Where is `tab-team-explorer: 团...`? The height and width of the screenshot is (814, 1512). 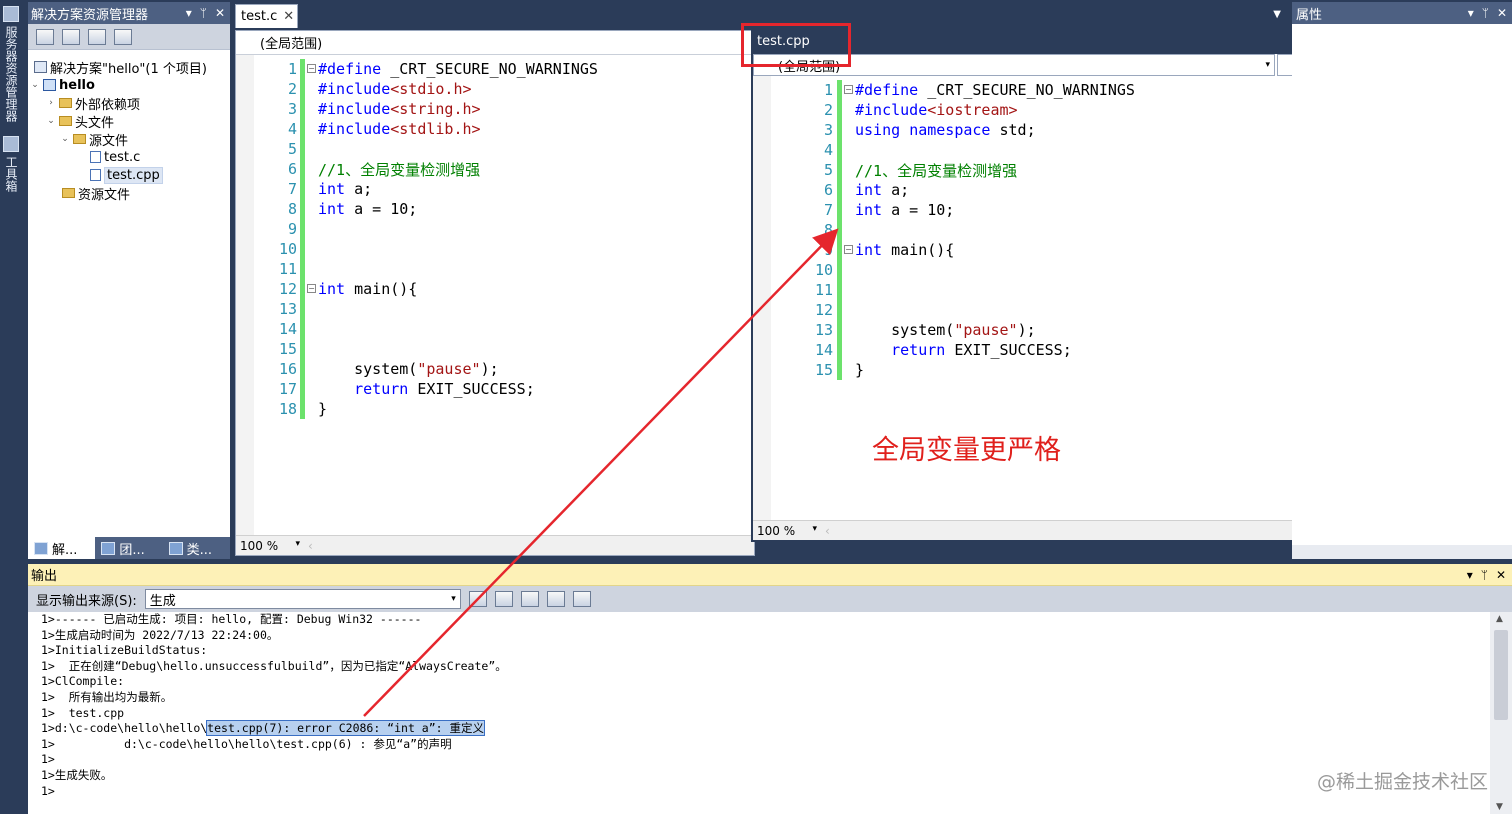
tab-team-explorer: 团... is located at coordinates (128, 548).